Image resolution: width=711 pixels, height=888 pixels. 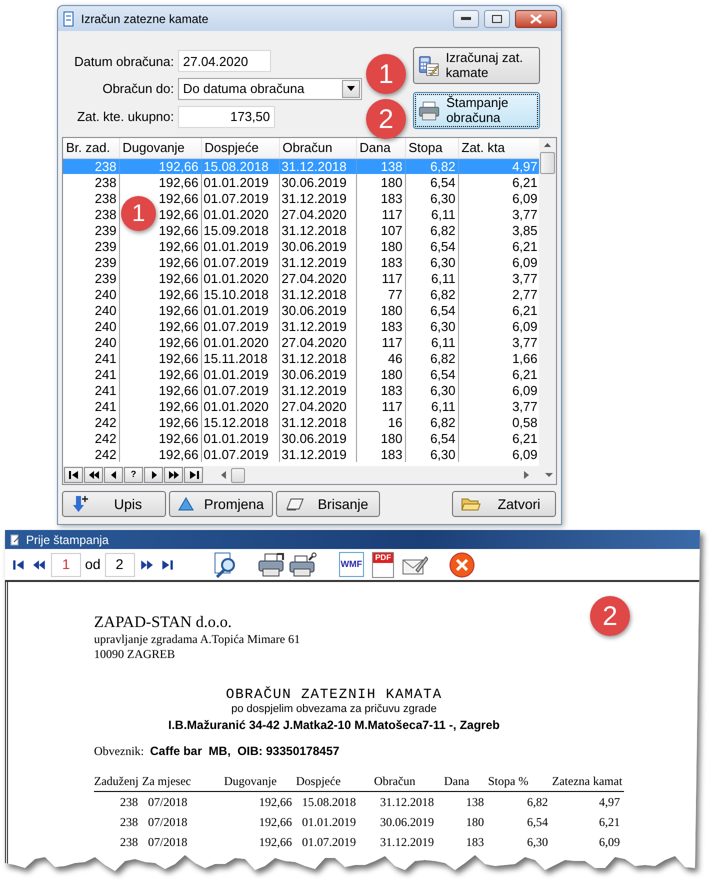 I want to click on scroll-left-icon, so click(x=224, y=475).